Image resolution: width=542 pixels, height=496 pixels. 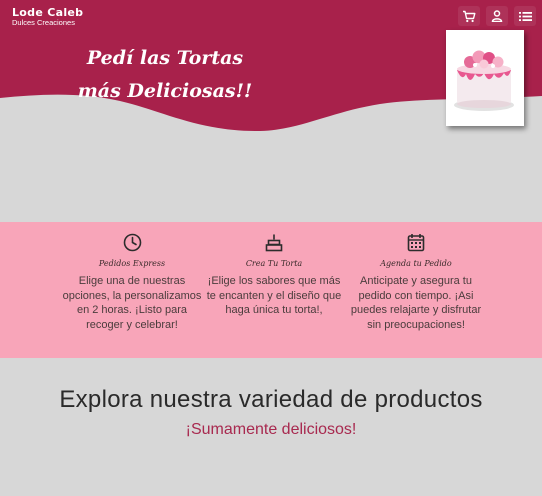 I want to click on hero-title: Pedí las Tortas más Deliciosas!!, so click(x=165, y=75).